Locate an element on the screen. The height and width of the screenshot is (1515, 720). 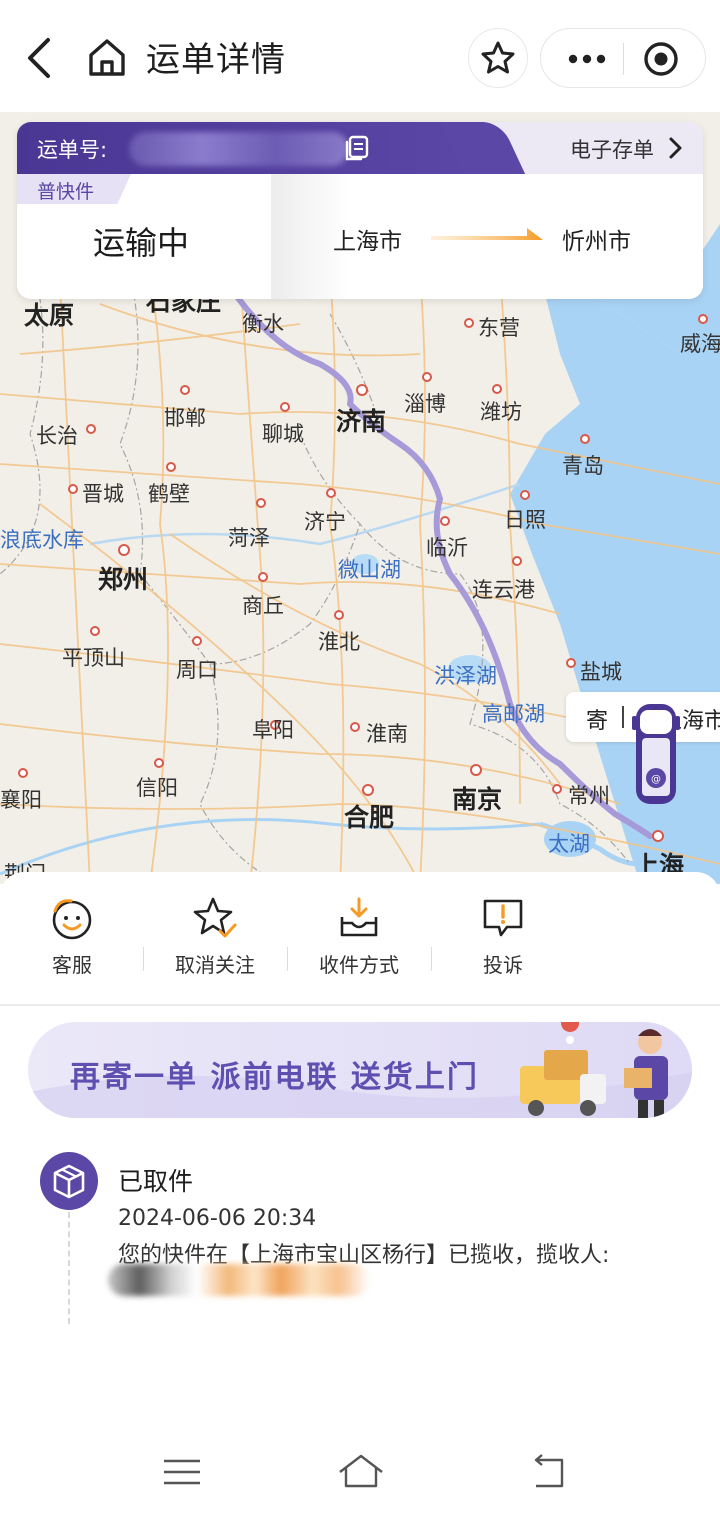
map-label-zibo: 淄博 is located at coordinates (425, 404).